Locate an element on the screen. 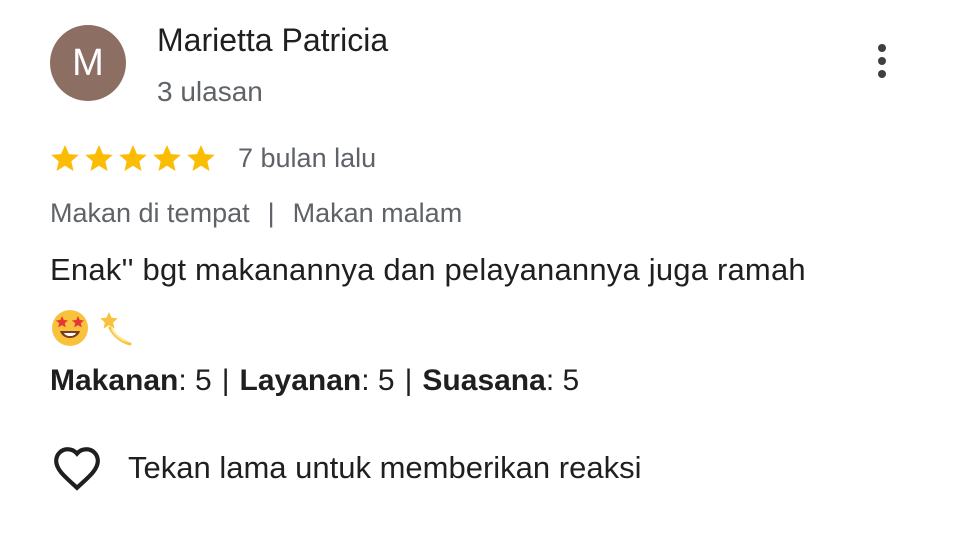 This screenshot has width=960, height=540. star-rating is located at coordinates (133, 158).